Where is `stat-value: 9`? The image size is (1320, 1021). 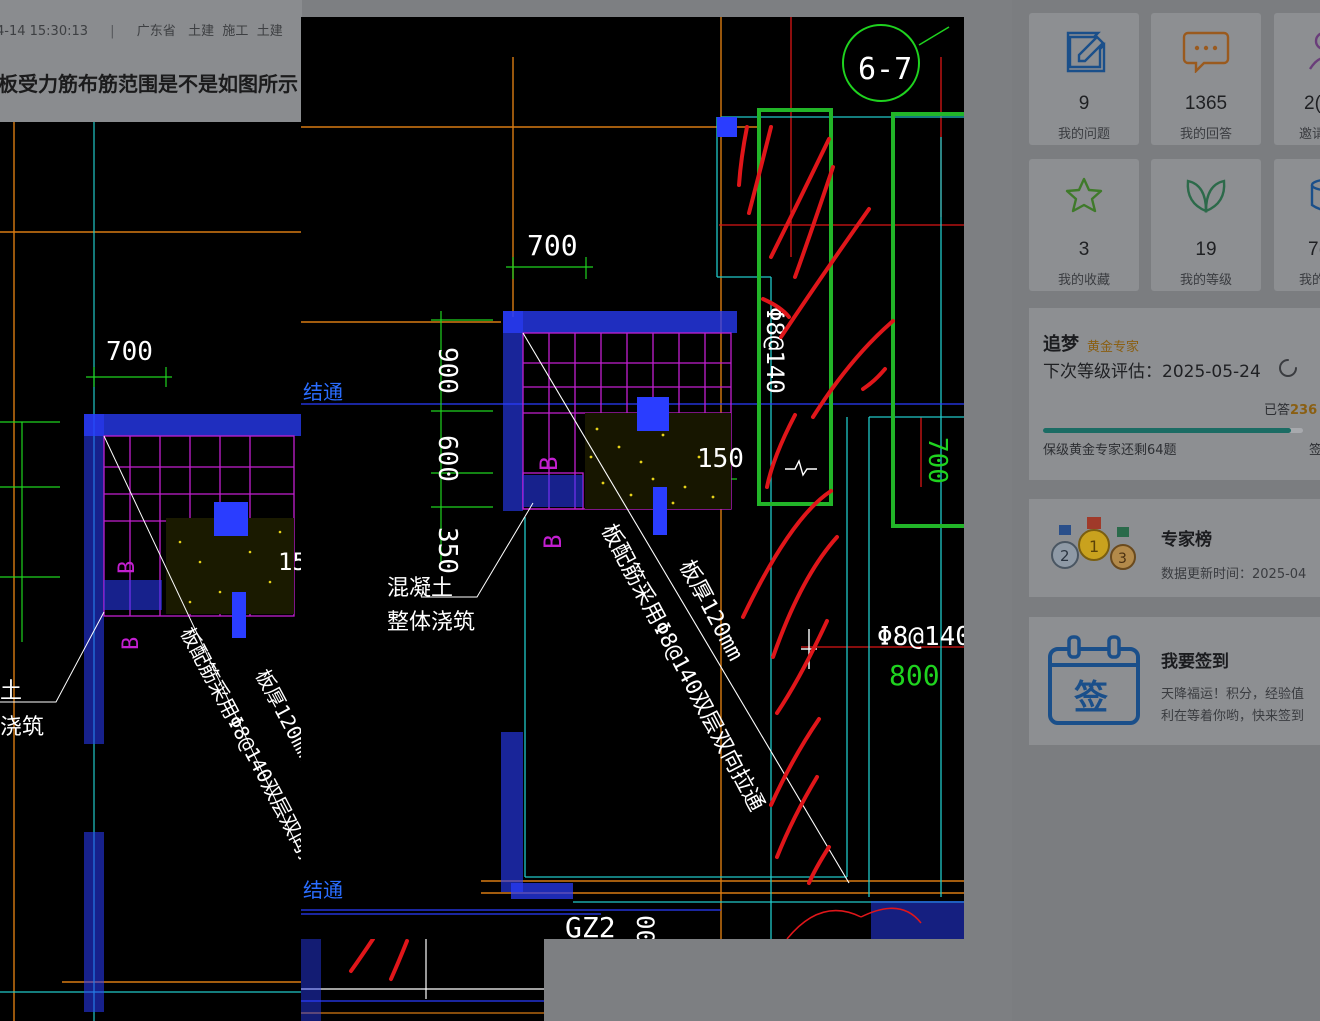 stat-value: 9 is located at coordinates (1084, 103).